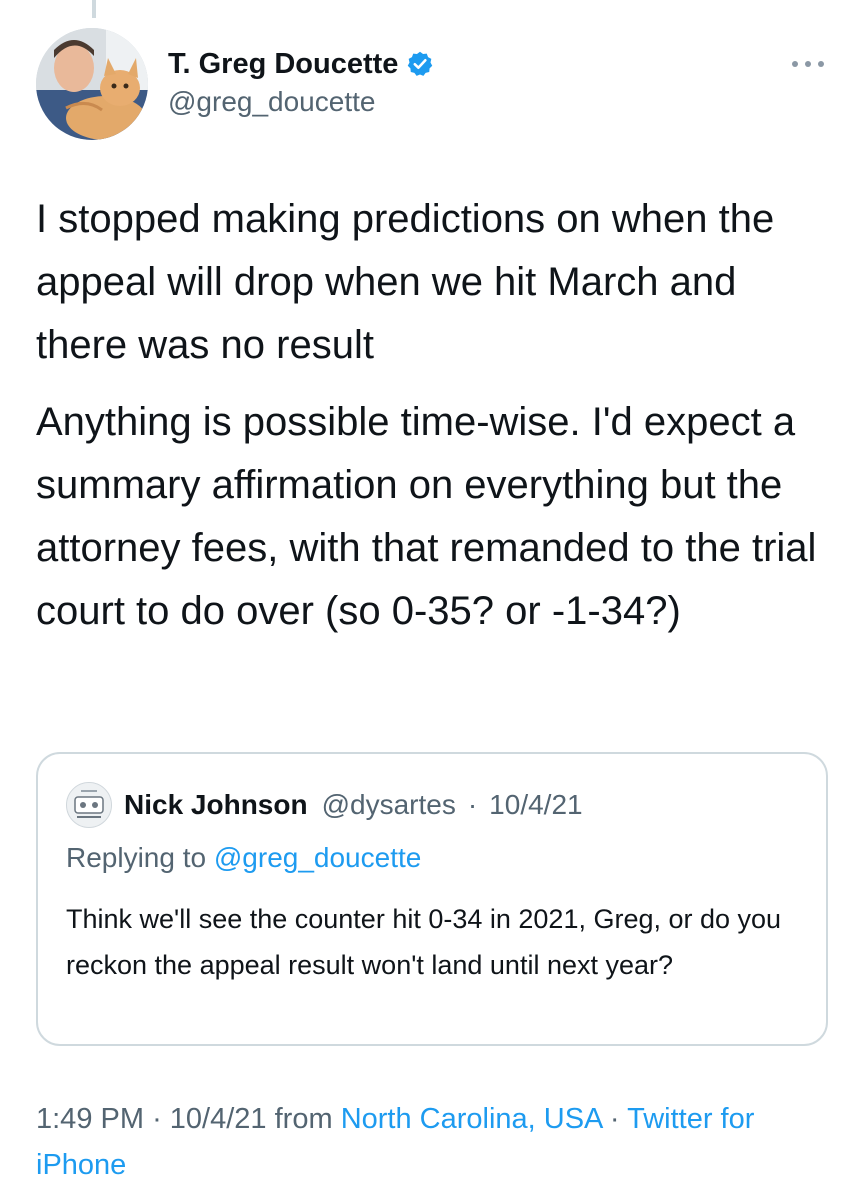 The width and height of the screenshot is (864, 1200). I want to click on author-identity: T. Greg Doucette @greg_doucette, so click(301, 83).